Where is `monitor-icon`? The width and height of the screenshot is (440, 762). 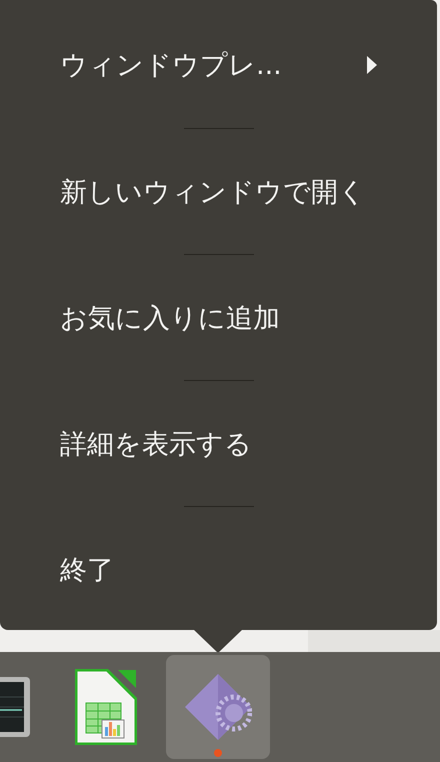 monitor-icon is located at coordinates (15, 707).